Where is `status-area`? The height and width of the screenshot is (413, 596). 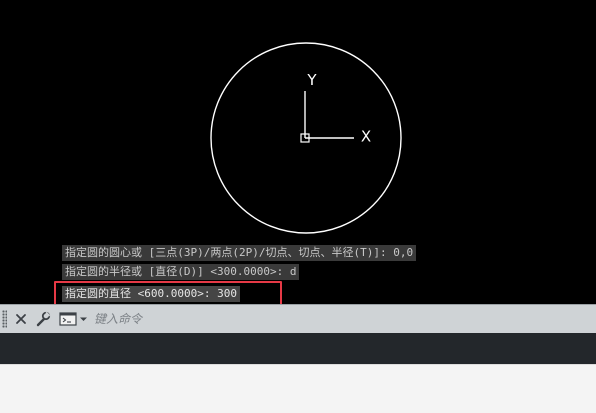 status-area is located at coordinates (298, 388).